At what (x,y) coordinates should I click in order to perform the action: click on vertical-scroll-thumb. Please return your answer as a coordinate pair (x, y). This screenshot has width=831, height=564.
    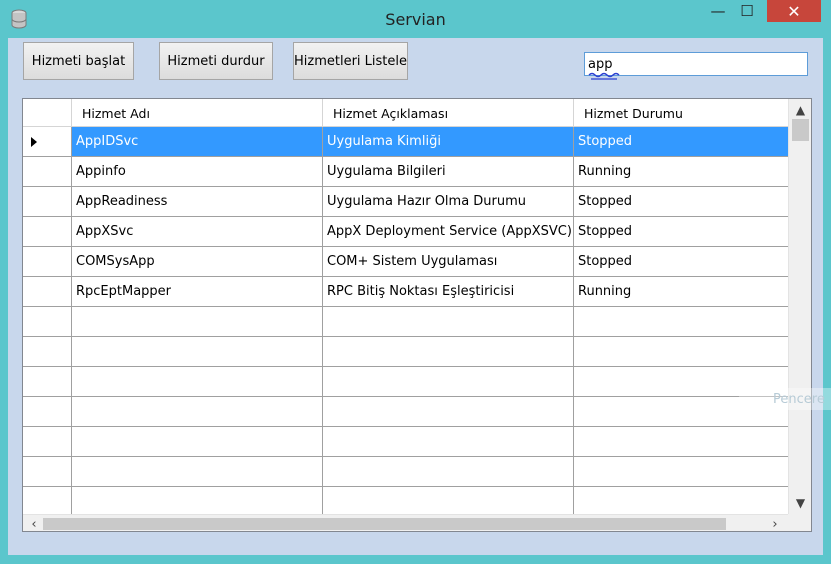
    Looking at the image, I should click on (800, 130).